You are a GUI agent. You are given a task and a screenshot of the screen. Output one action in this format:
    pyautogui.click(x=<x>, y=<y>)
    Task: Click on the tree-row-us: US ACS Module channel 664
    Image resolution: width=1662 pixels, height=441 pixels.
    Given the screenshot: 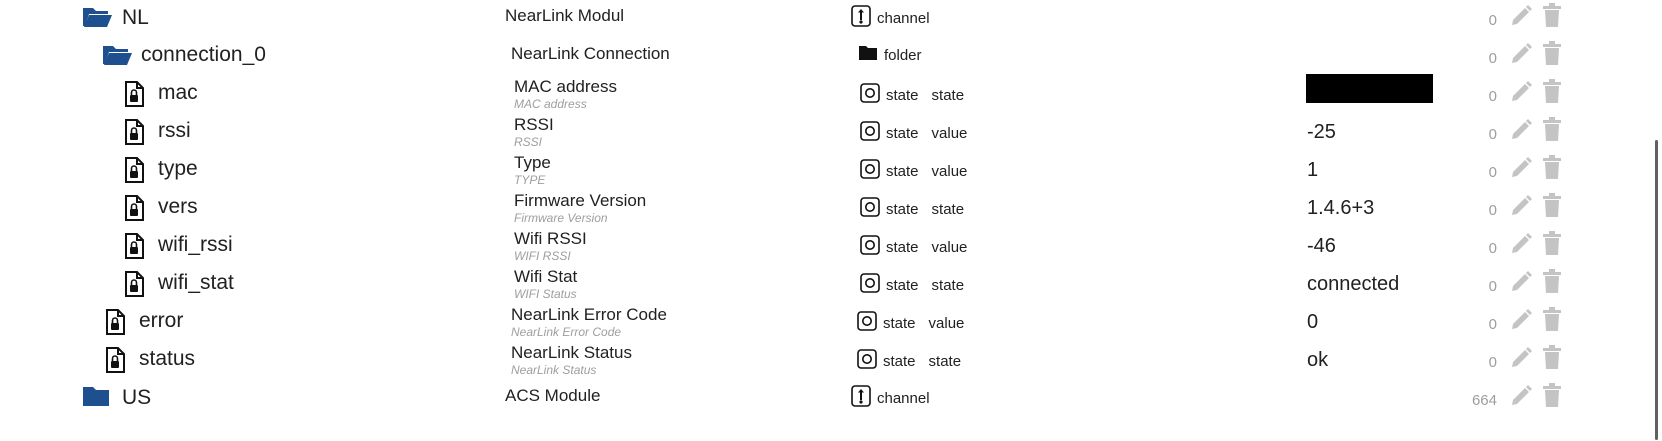 What is the action you would take?
    pyautogui.click(x=831, y=400)
    